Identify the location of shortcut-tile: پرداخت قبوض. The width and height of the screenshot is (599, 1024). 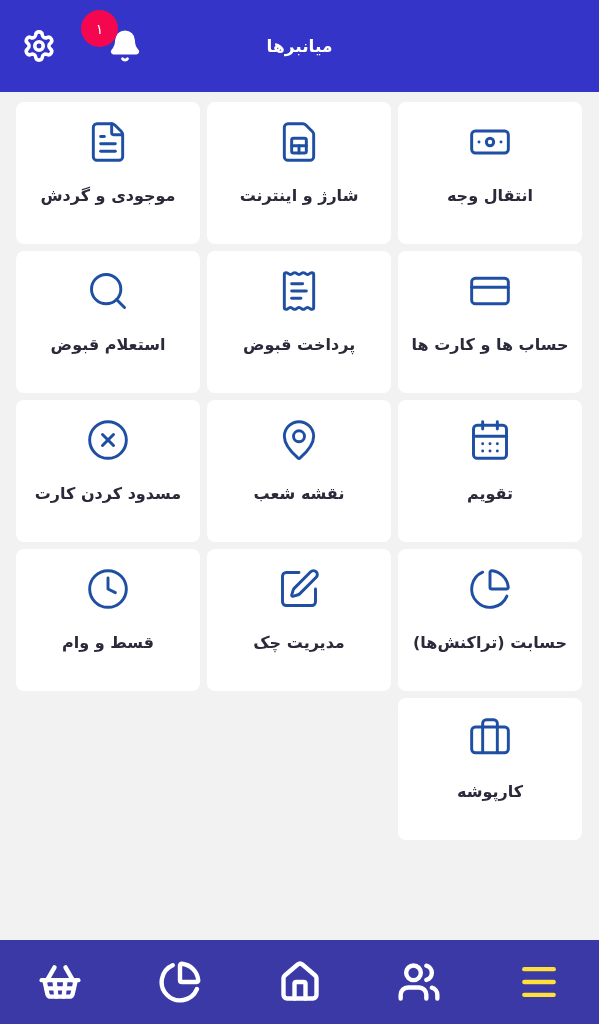
(299, 322).